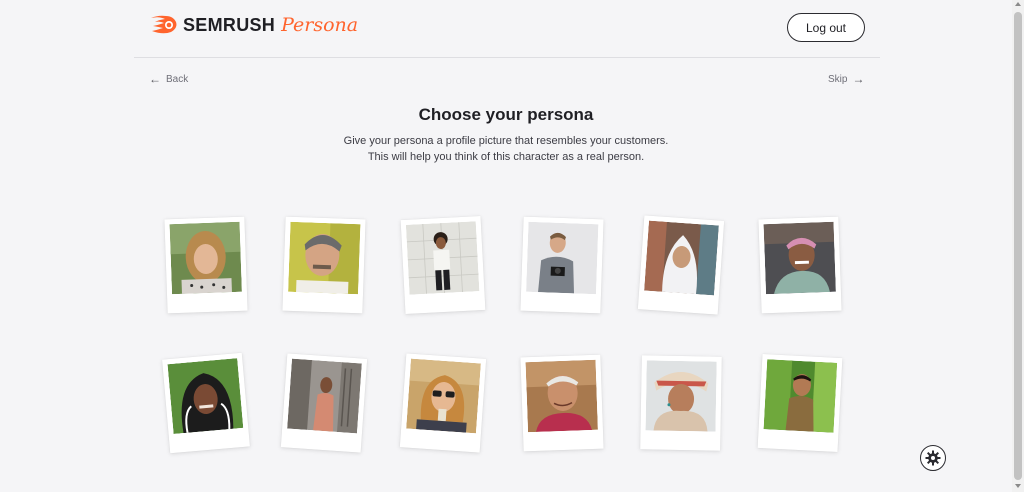 This screenshot has height=492, width=1024. What do you see at coordinates (507, 57) in the screenshot?
I see `header-divider` at bounding box center [507, 57].